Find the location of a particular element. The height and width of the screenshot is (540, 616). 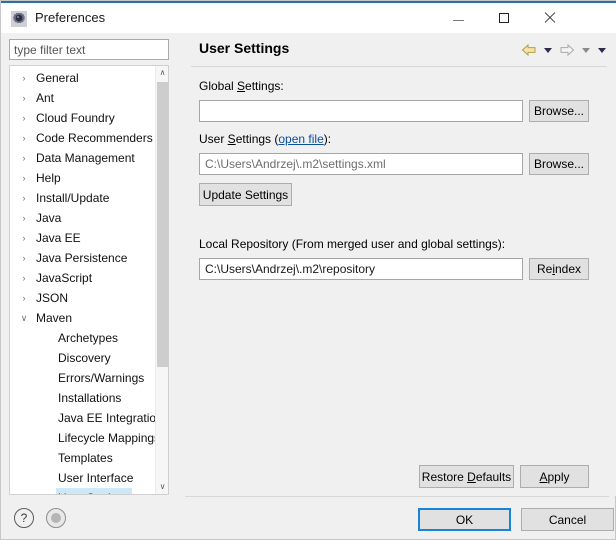

sidebar-item-label: Code Recommenders is located at coordinates (94, 138).